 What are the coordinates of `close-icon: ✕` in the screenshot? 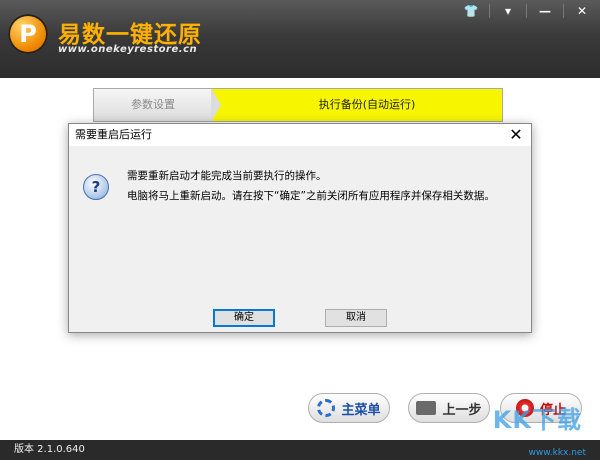 It's located at (582, 11).